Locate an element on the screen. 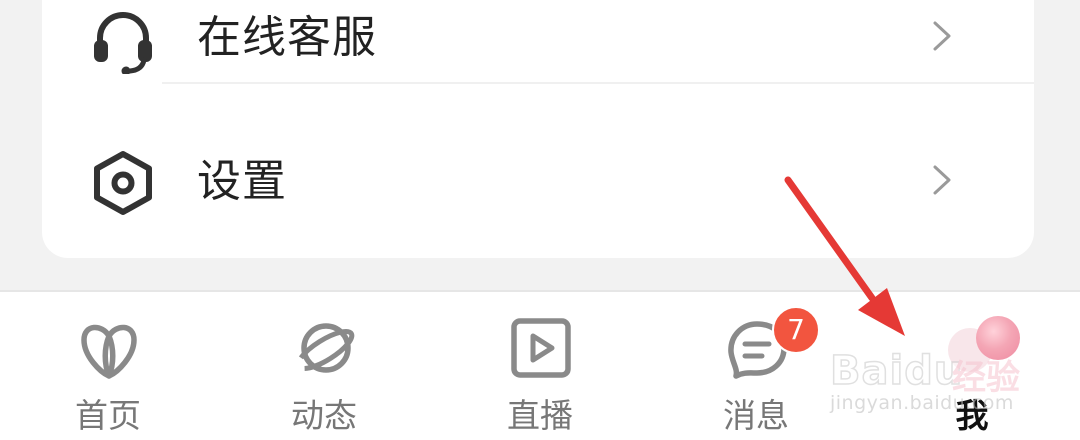 The height and width of the screenshot is (440, 1080). baidu-jingyan-watermark: Baidu 经验 jingyan.baidu.com is located at coordinates (931, 380).